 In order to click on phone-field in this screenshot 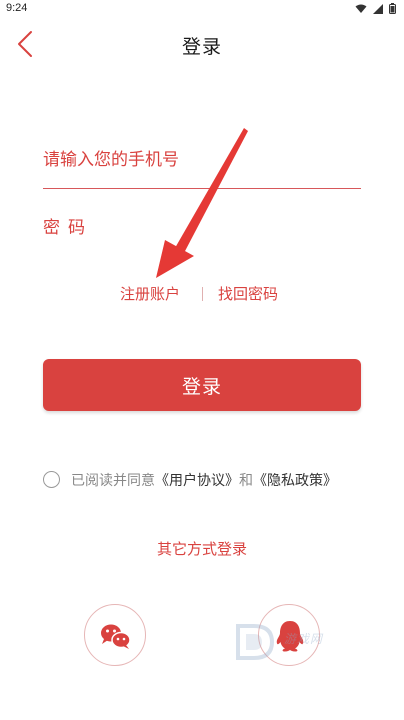, I will do `click(202, 164)`.